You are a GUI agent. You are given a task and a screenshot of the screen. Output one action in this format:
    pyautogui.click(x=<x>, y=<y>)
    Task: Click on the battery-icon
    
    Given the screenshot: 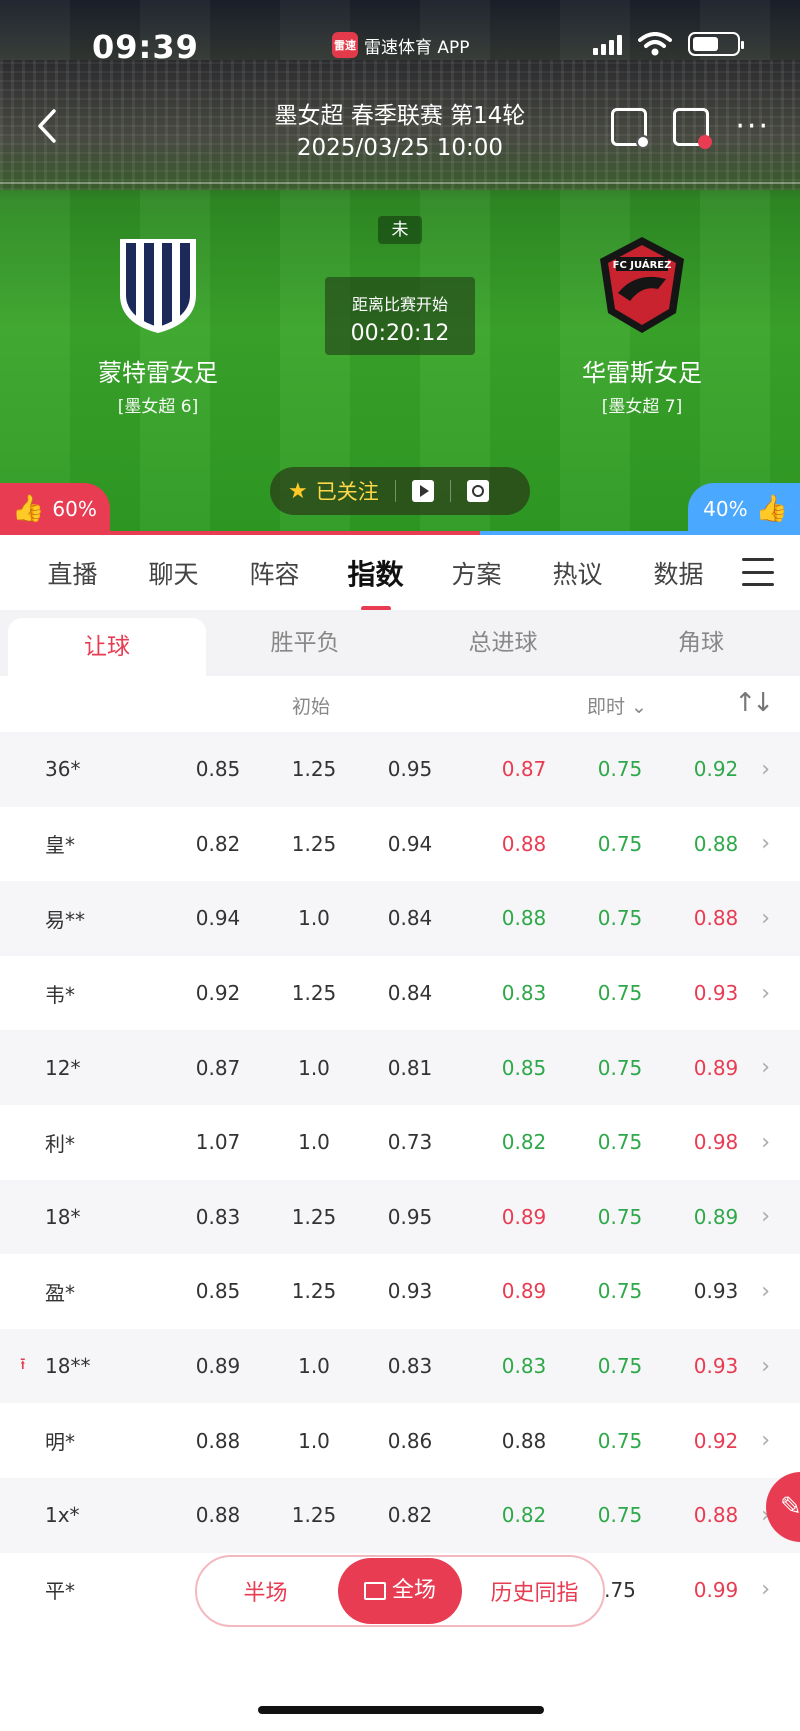 What is the action you would take?
    pyautogui.click(x=716, y=44)
    